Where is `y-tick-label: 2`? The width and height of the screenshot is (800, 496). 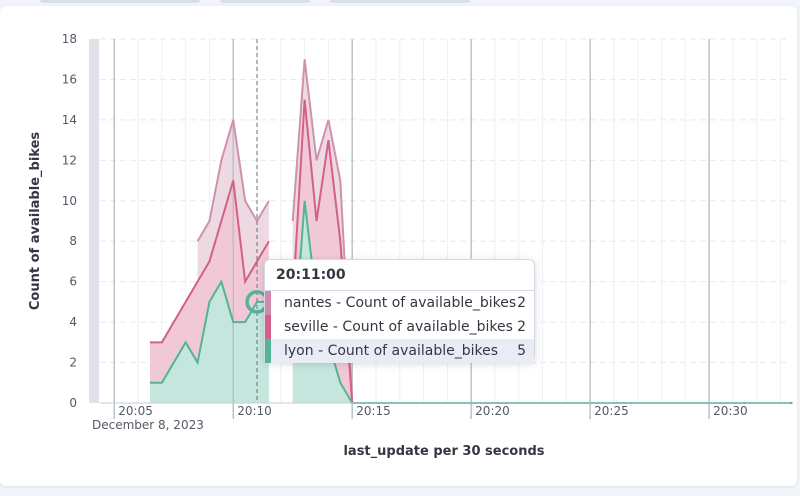
y-tick-label: 2 is located at coordinates (73, 363).